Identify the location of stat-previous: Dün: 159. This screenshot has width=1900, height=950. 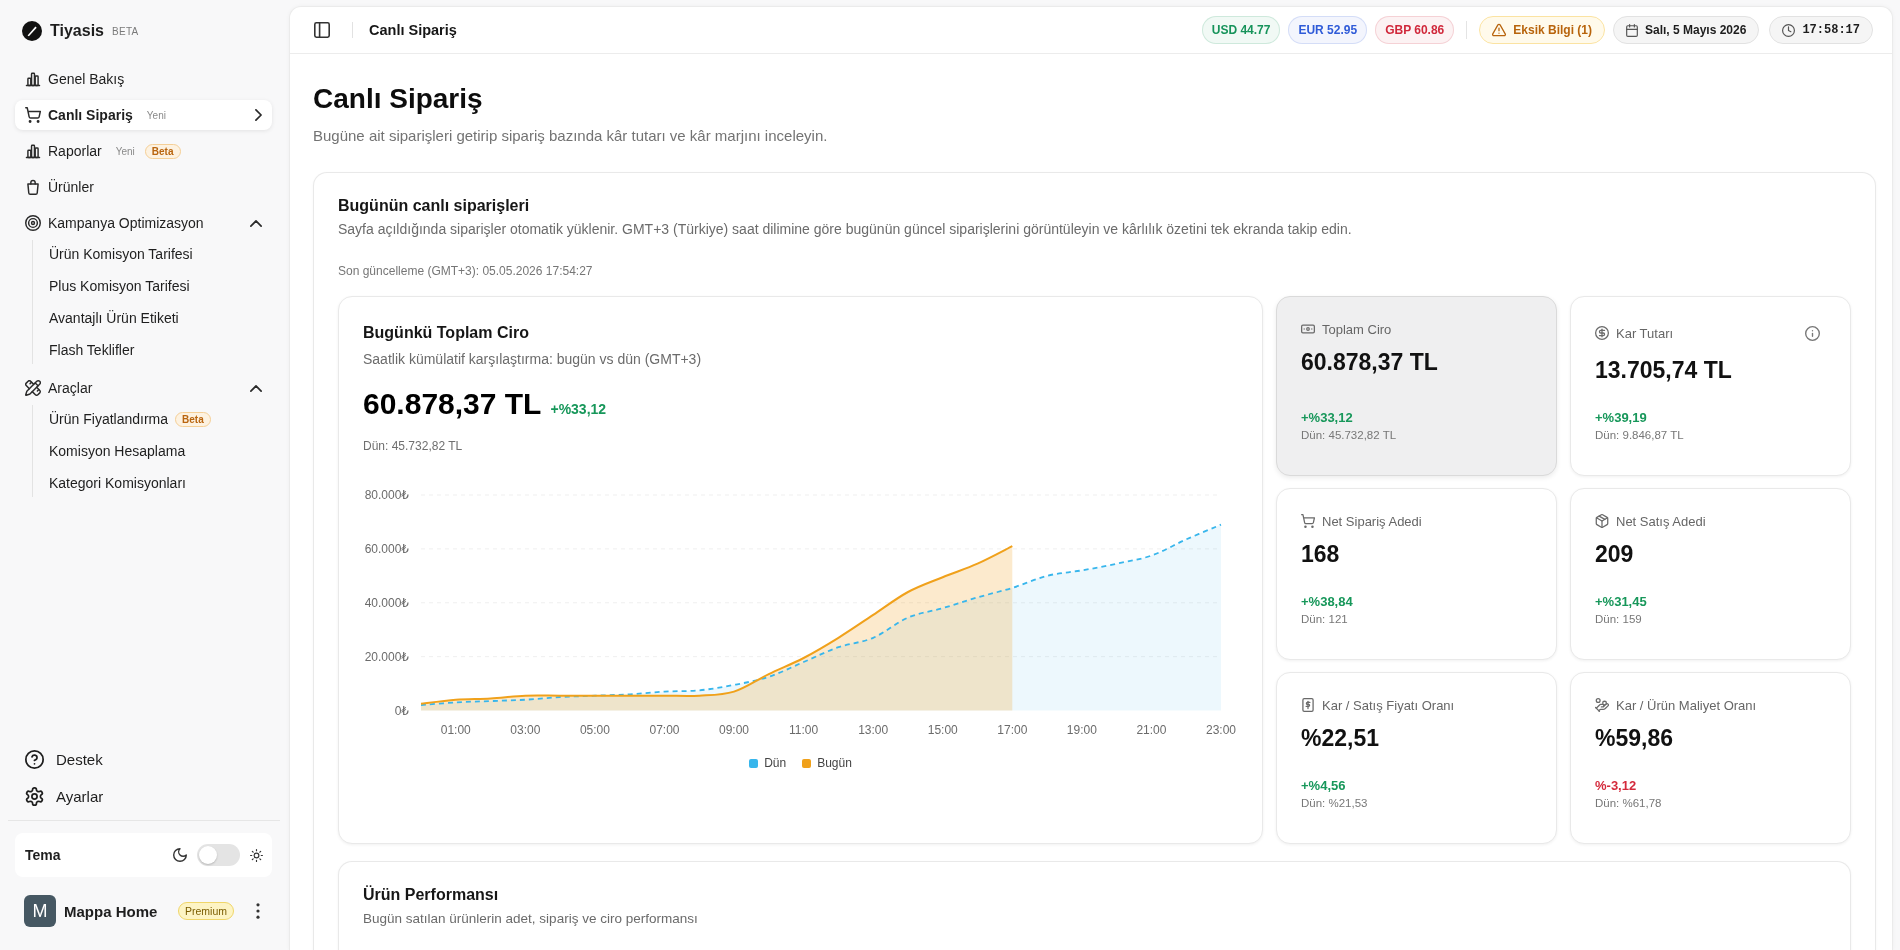
(1619, 619).